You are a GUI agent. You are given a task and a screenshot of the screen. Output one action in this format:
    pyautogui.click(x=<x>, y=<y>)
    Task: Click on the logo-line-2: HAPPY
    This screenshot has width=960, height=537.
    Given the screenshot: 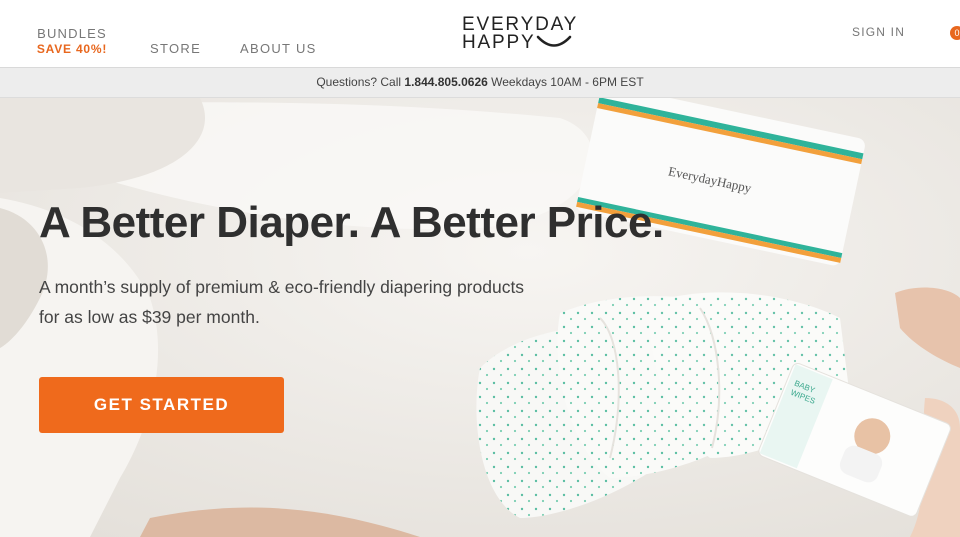 What is the action you would take?
    pyautogui.click(x=499, y=42)
    